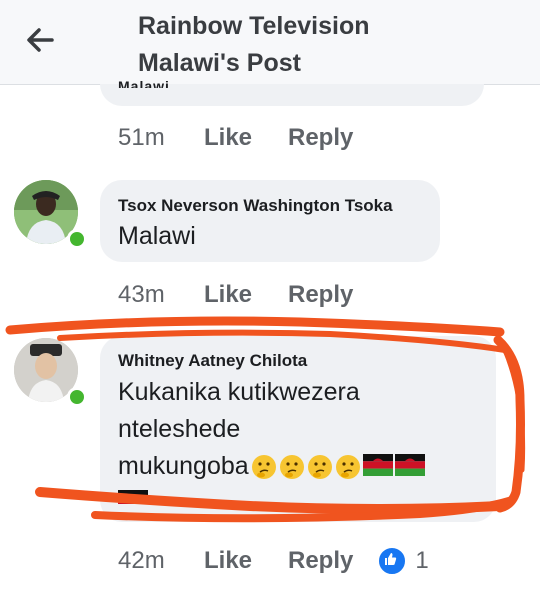 This screenshot has height=593, width=540. I want to click on comment-text-line-3: mukungoba, so click(271, 466).